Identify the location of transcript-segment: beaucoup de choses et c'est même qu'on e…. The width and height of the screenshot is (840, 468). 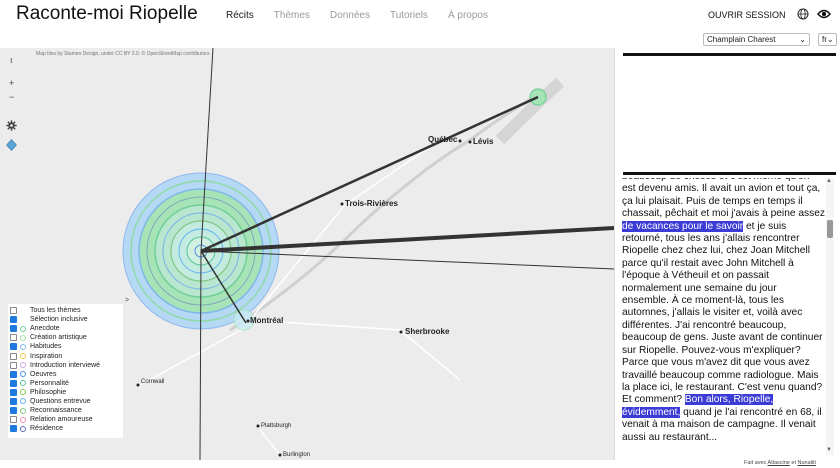
(723, 199).